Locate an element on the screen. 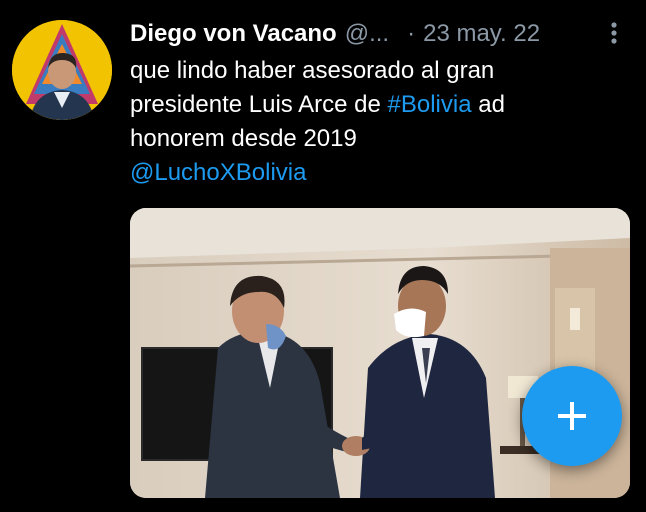  avatar-image is located at coordinates (62, 70).